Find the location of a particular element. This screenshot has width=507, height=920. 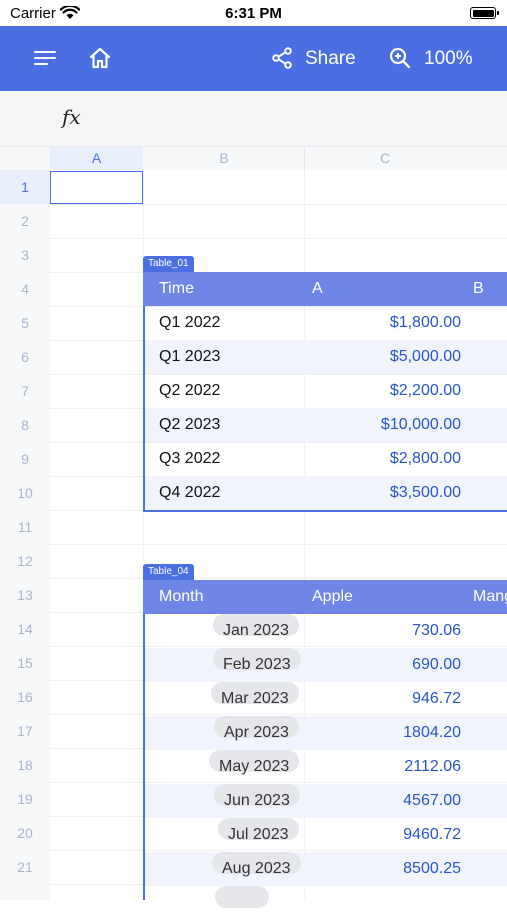

table-cell-label: Q2 2022 is located at coordinates (189, 391).